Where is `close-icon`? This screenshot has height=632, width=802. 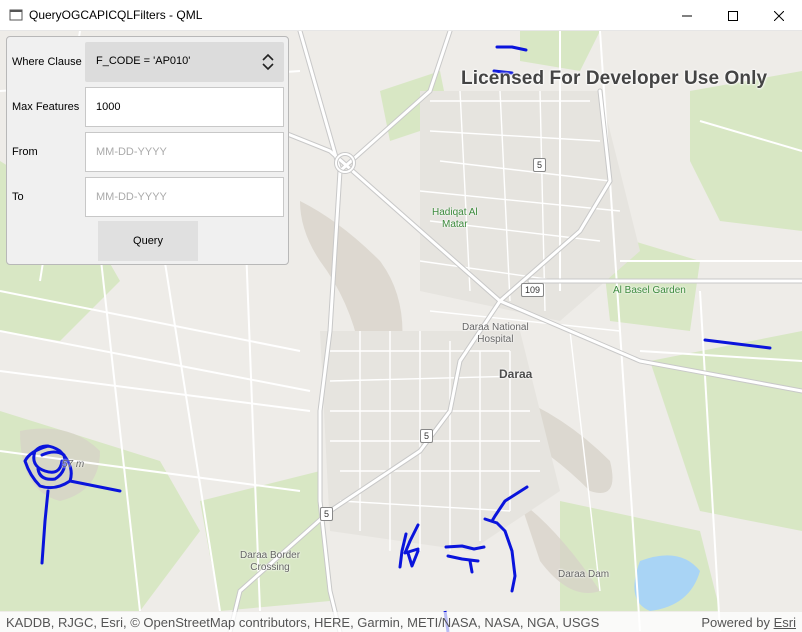
close-icon is located at coordinates (779, 15).